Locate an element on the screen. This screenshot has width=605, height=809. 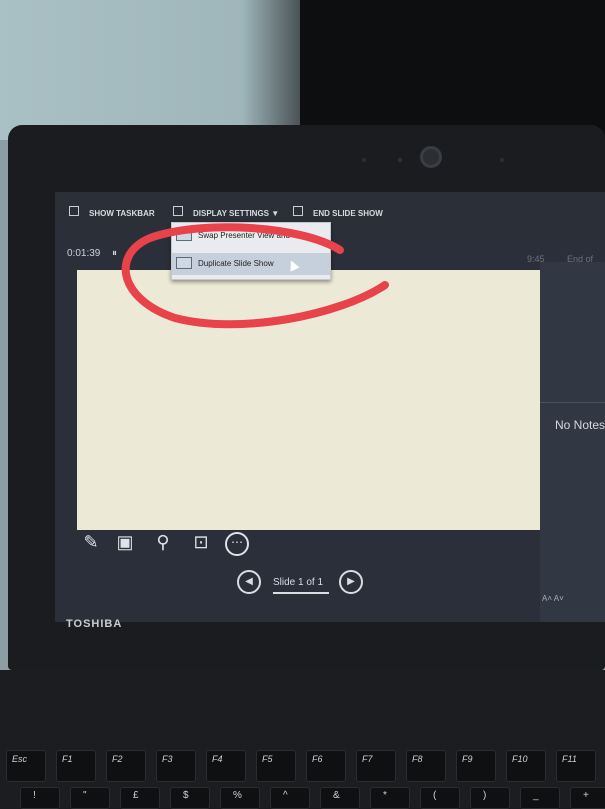
key-f6: F6 is located at coordinates (326, 766).